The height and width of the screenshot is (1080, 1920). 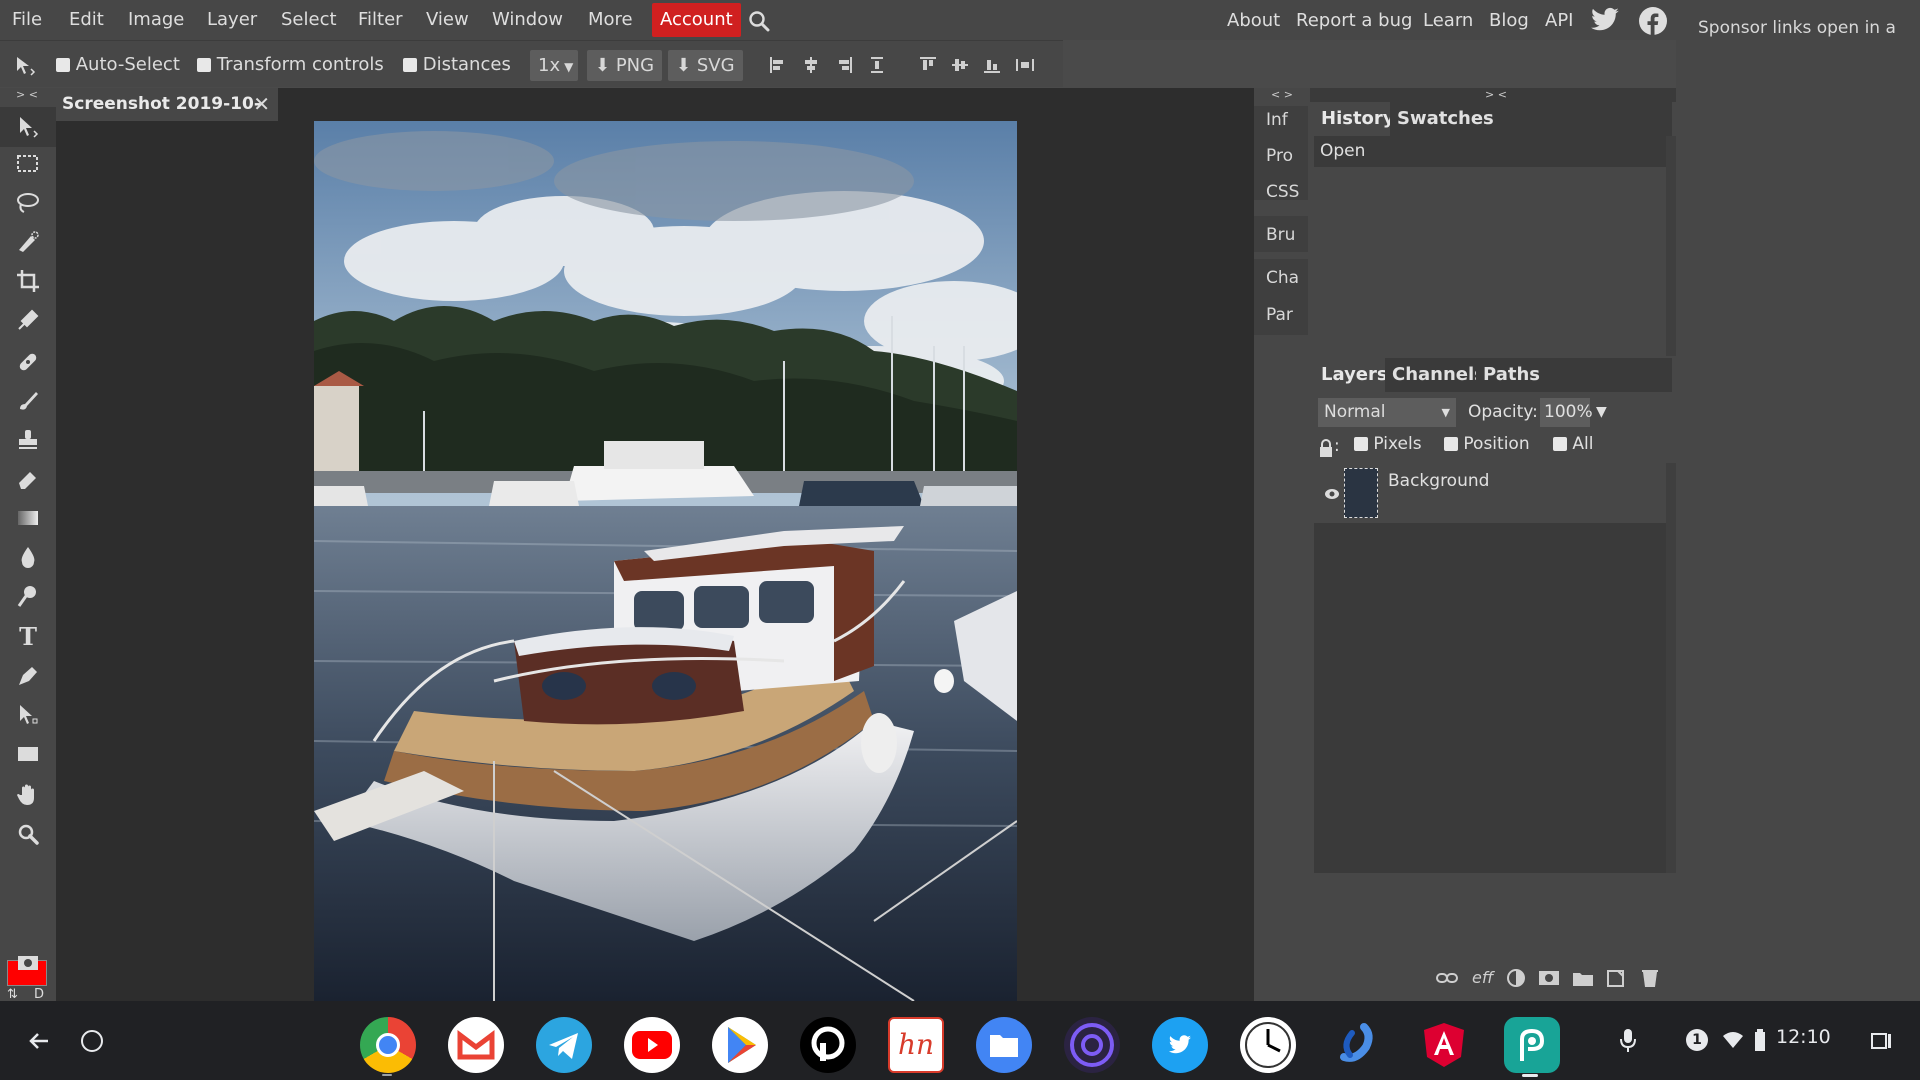 I want to click on report-bug-link: Report a bug, so click(x=1354, y=20).